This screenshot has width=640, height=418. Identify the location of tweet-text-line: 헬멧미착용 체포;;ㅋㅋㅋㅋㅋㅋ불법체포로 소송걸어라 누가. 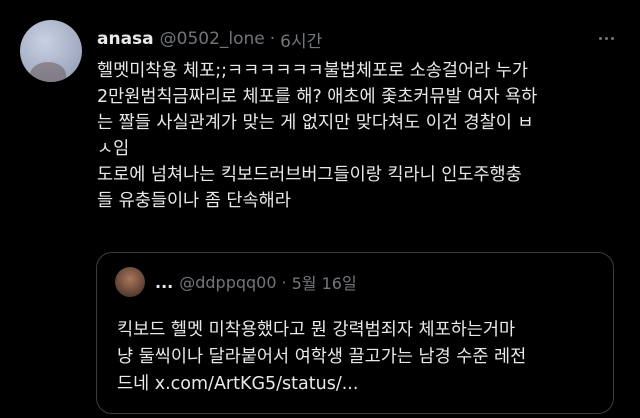
(312, 71).